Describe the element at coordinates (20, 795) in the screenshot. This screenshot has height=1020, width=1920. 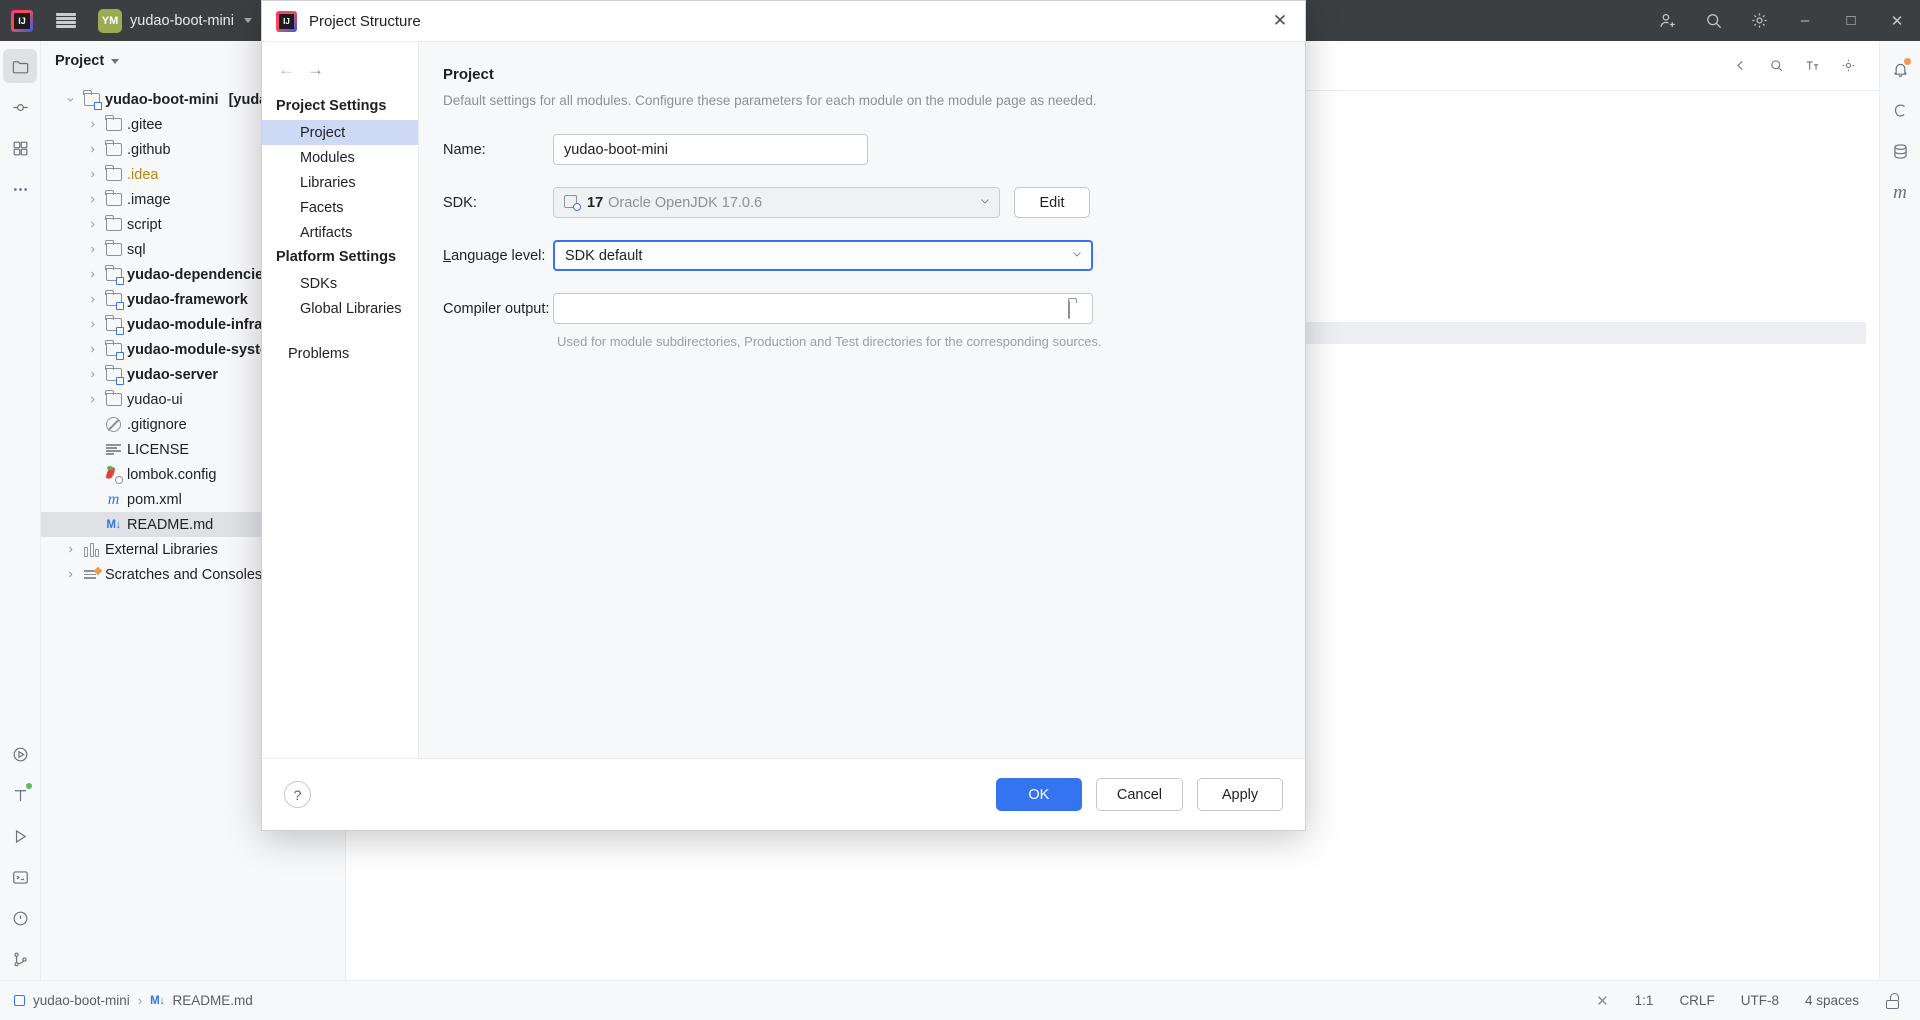
I see `todo-tool-icon` at that location.